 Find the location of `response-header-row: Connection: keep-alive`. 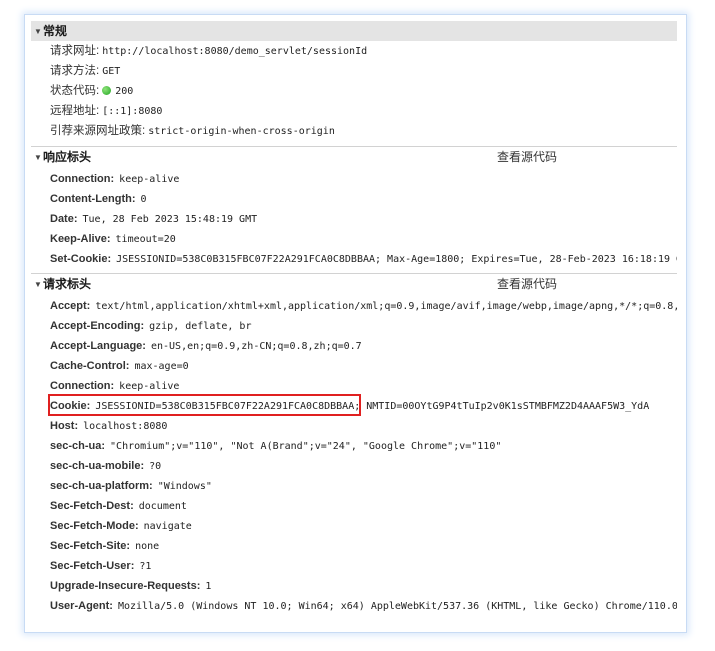

response-header-row: Connection: keep-alive is located at coordinates (115, 179).